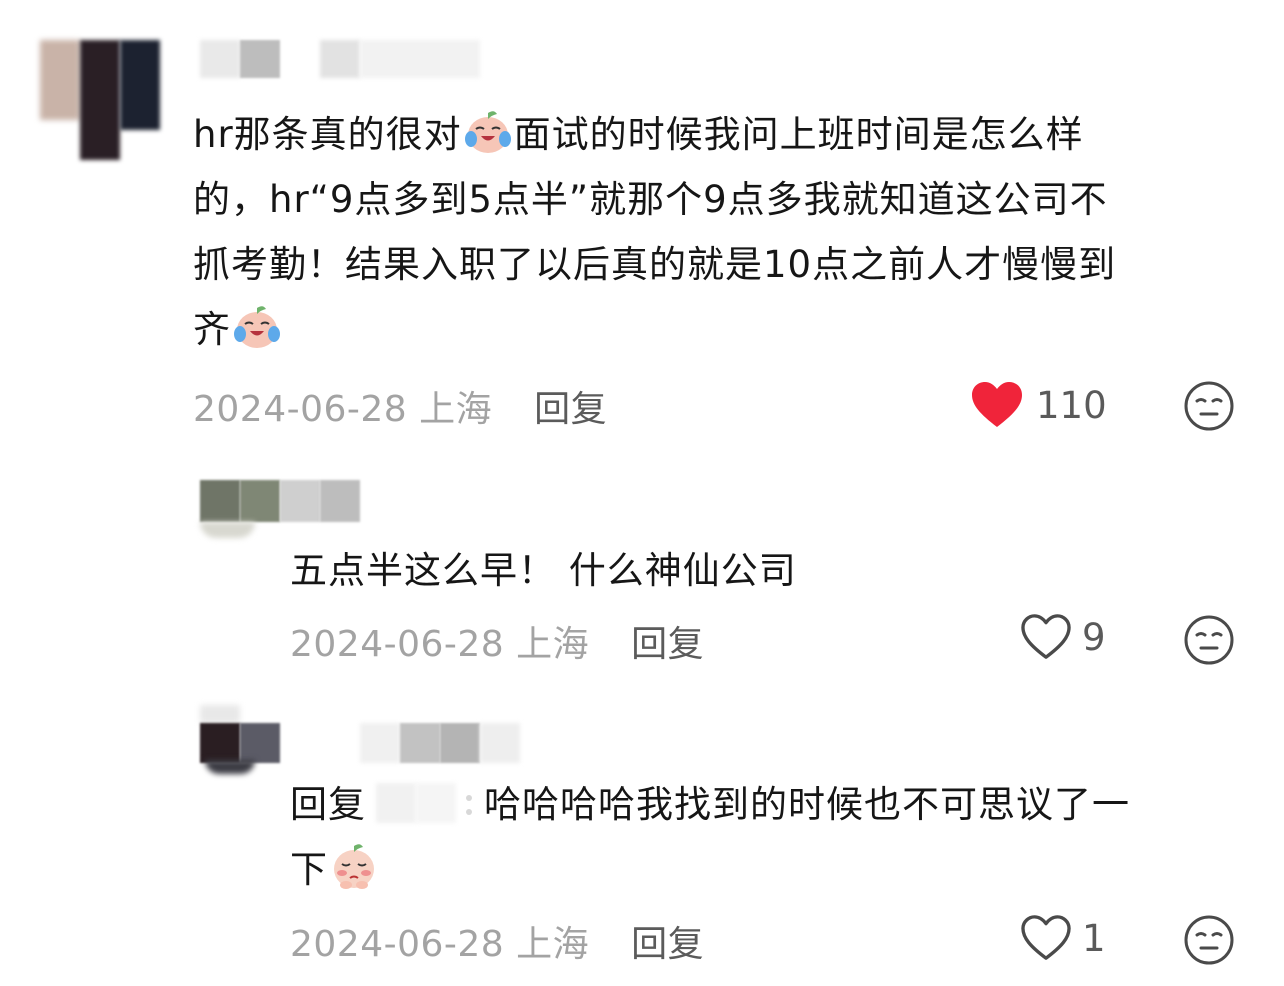  I want to click on comment-text-part: 齐, so click(212, 329).